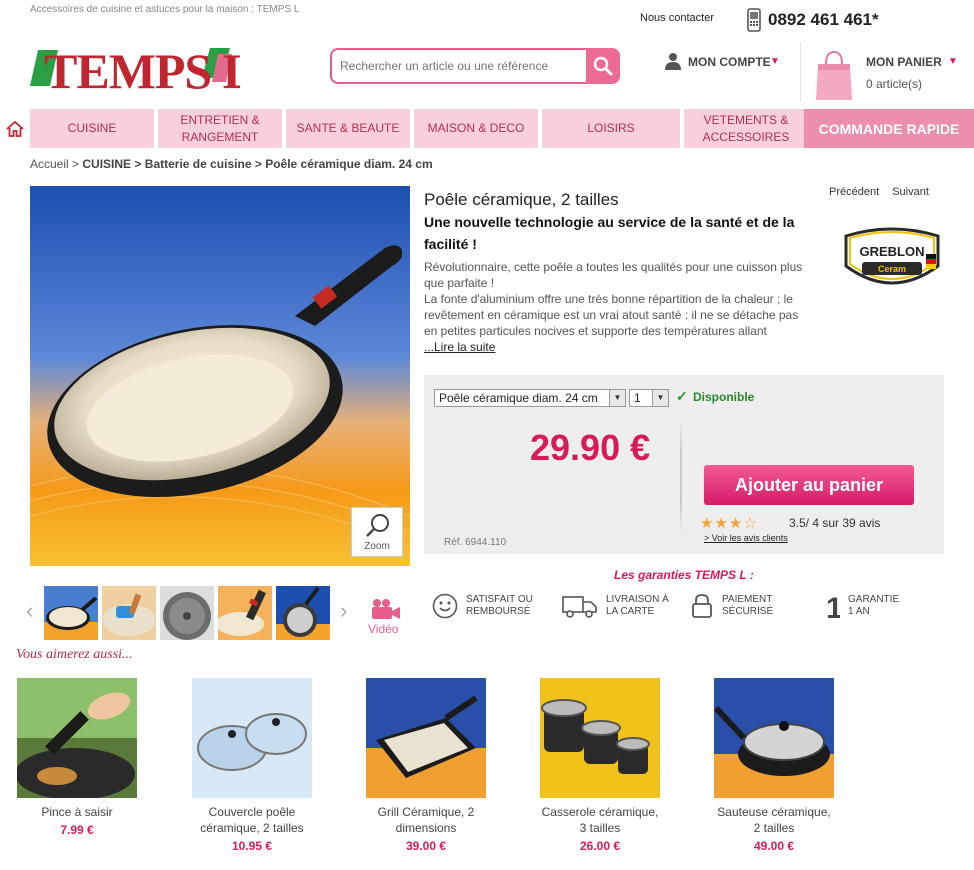 Image resolution: width=974 pixels, height=870 pixels. I want to click on recommendation-name: Sauteuse céramique, 2 tailles, so click(774, 820).